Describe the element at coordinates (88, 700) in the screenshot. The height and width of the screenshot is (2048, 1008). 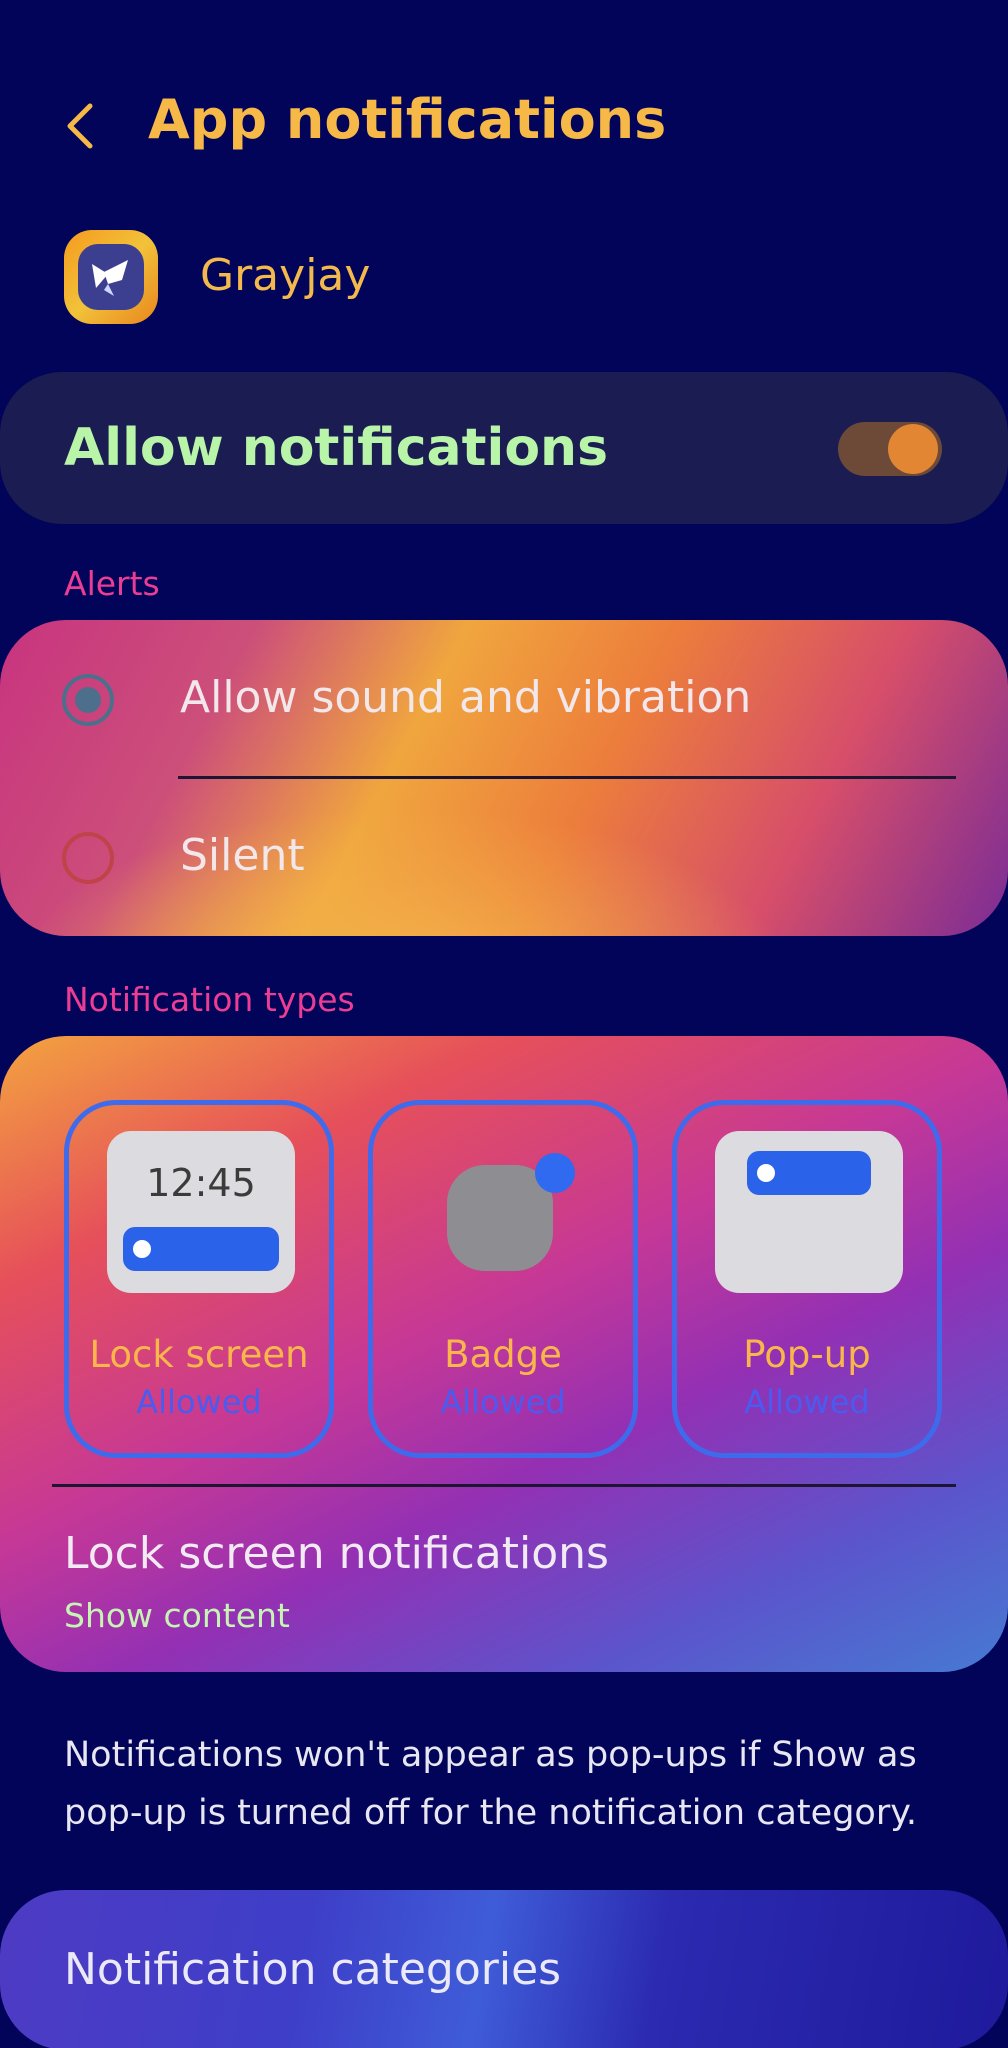
I see `radio-button-selected` at that location.